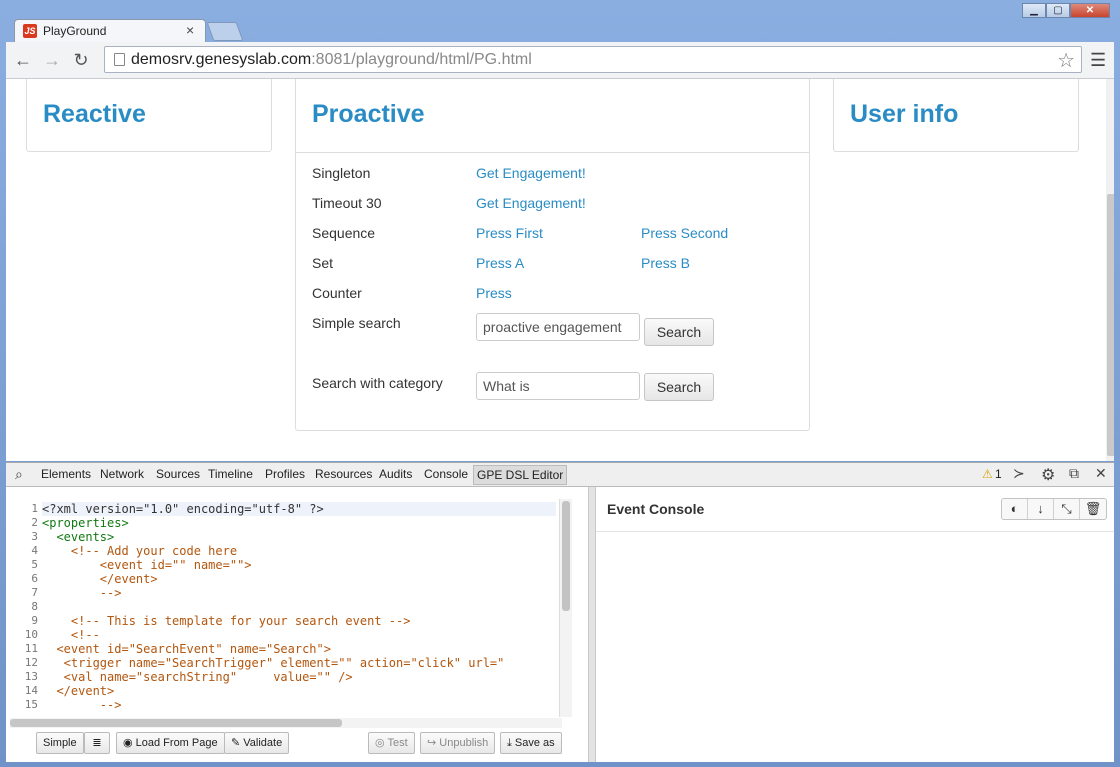  I want to click on trash-icon: 🗑, so click(1093, 509).